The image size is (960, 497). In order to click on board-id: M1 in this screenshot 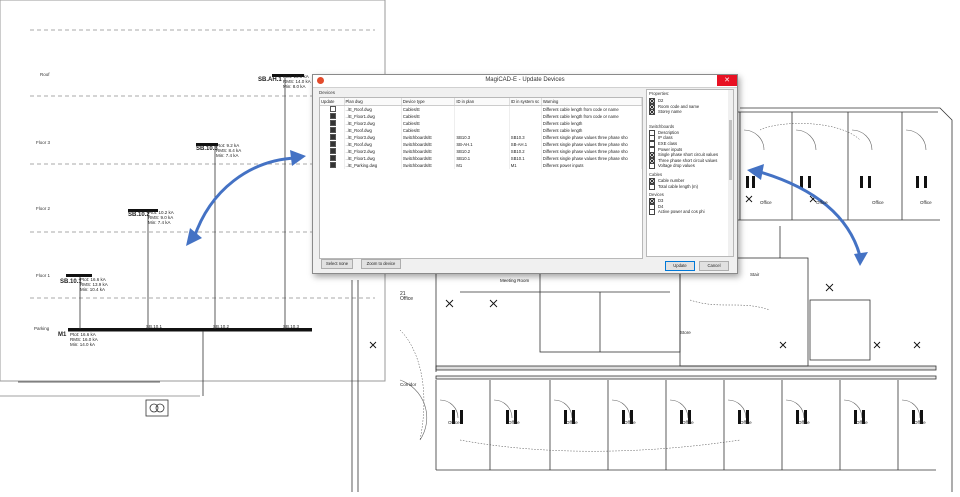, I will do `click(62, 335)`.